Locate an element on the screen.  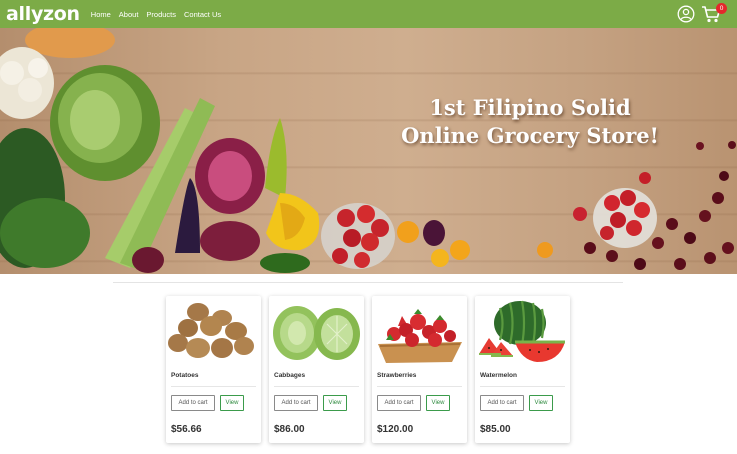
product-card-strawberries: Strawberries Add to cart View $120.00 is located at coordinates (419, 369).